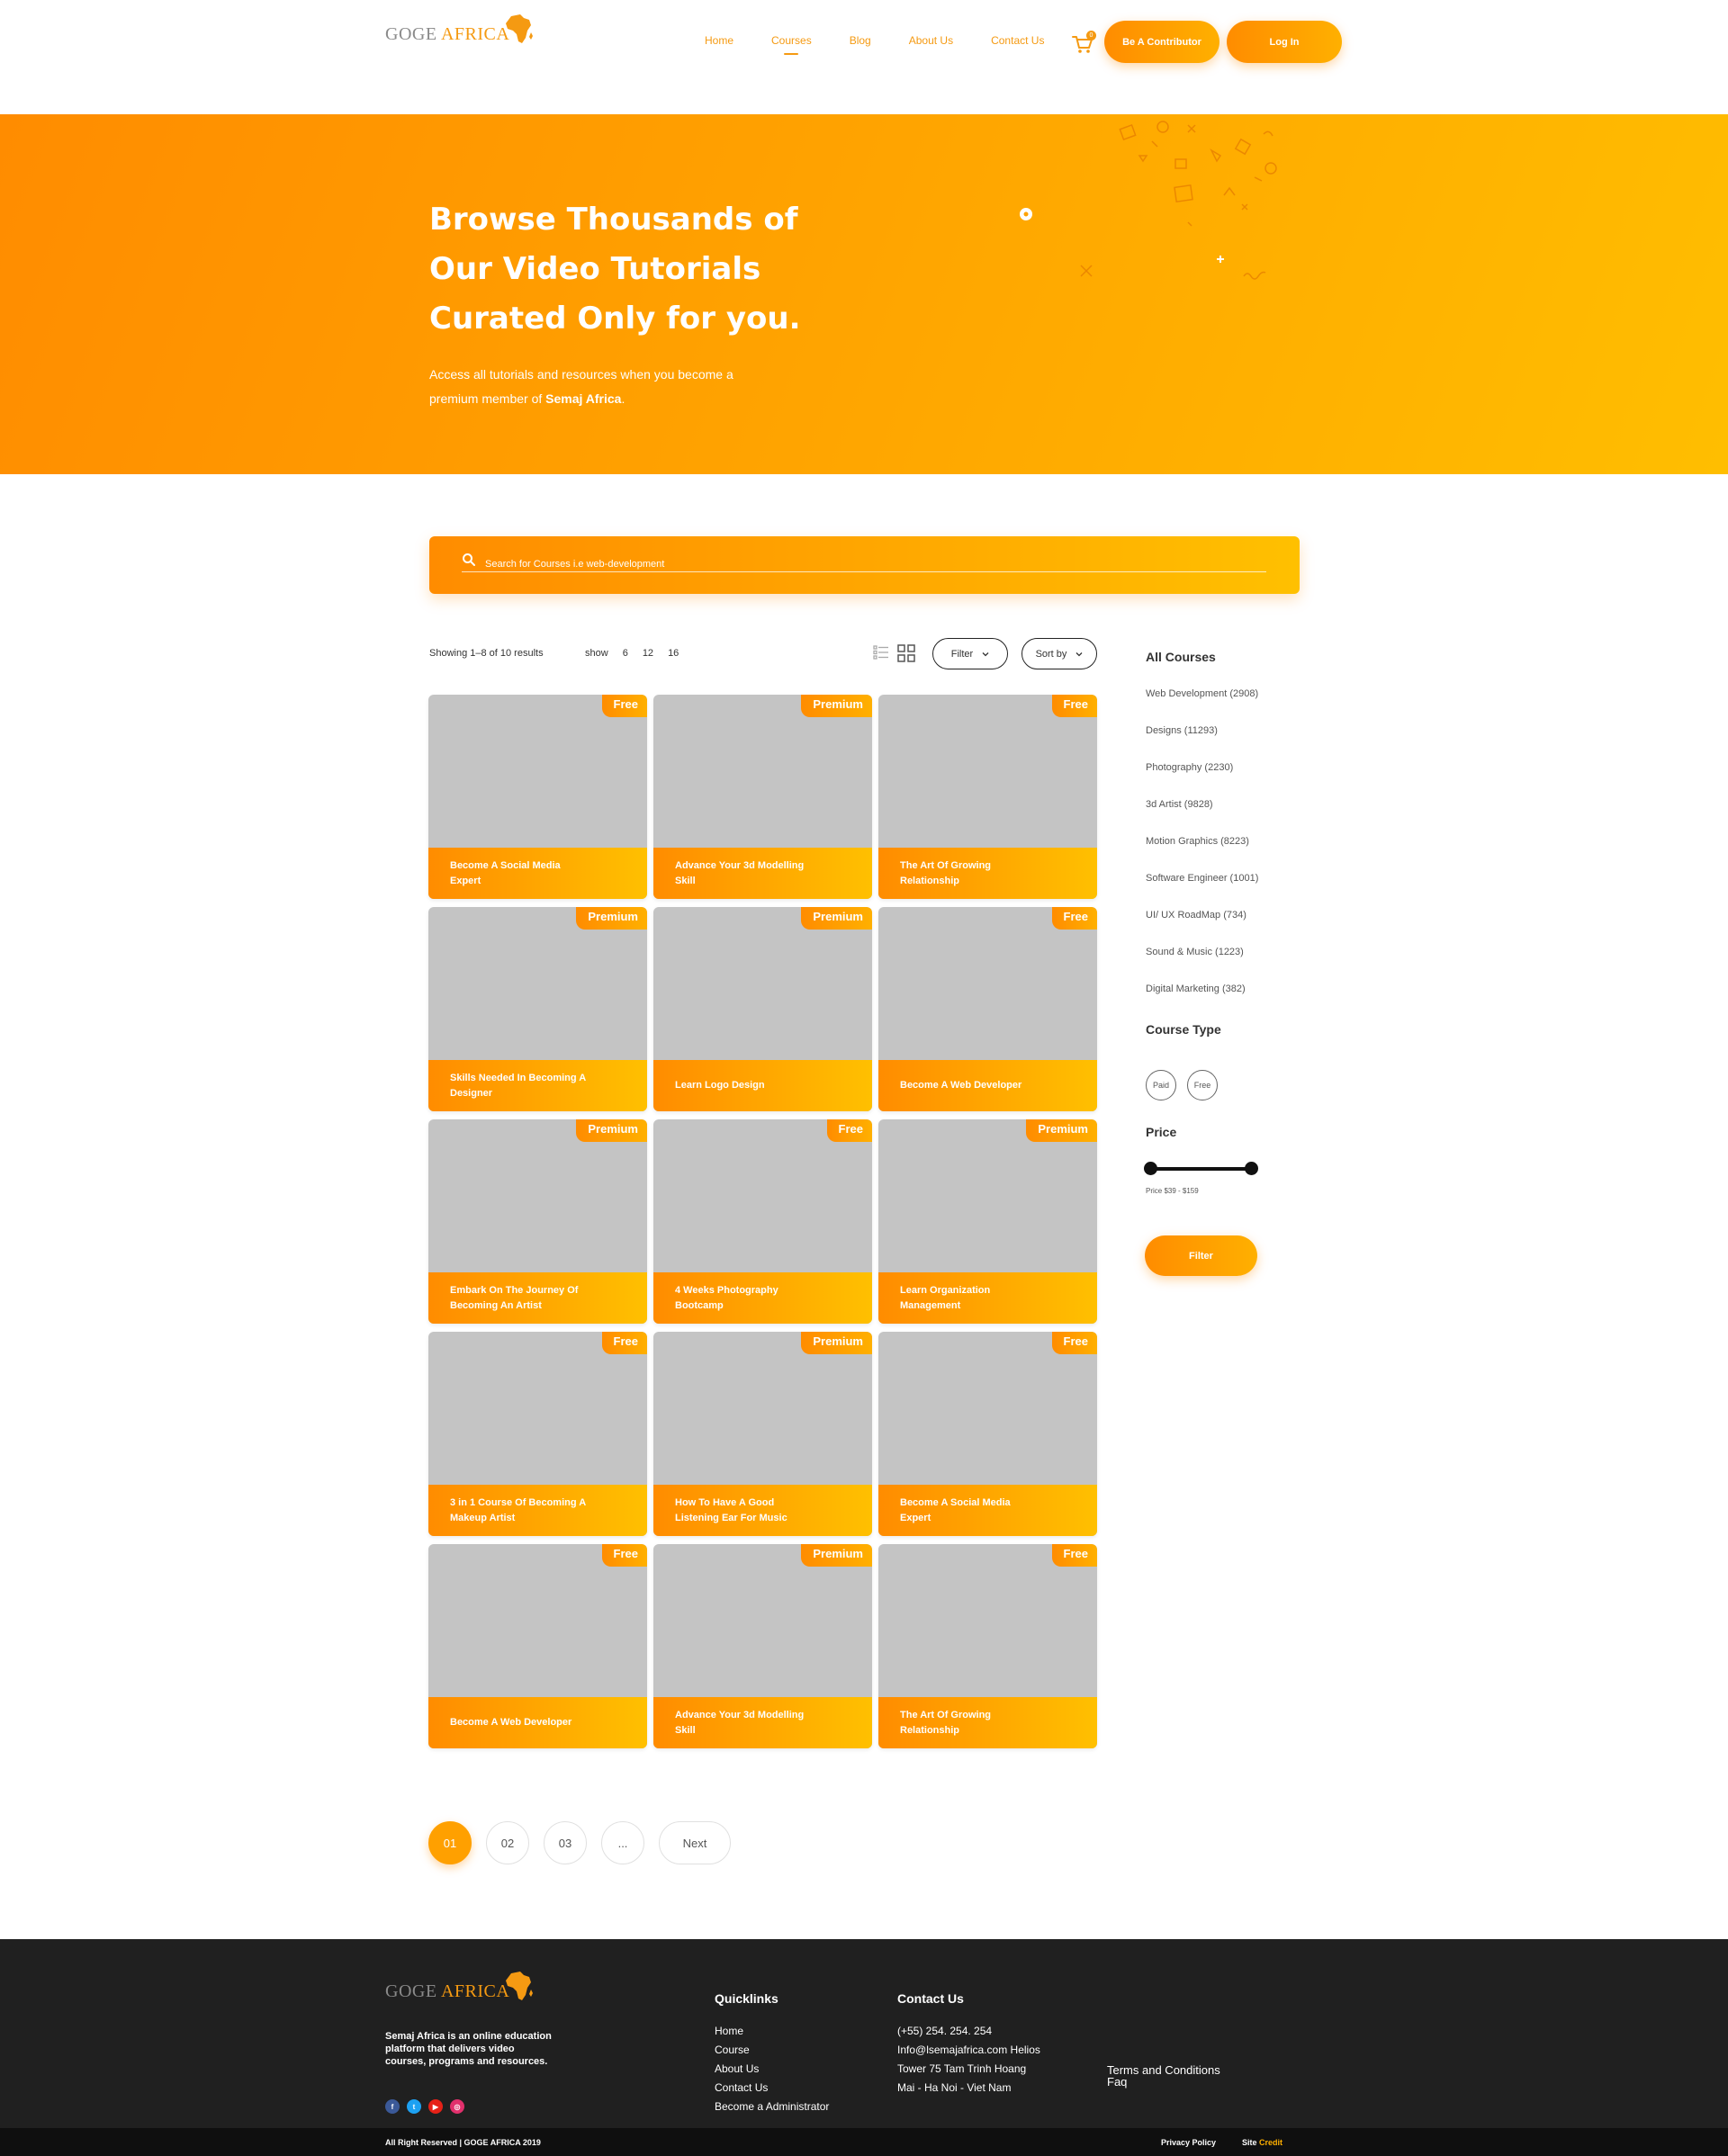 The width and height of the screenshot is (1728, 2156). I want to click on nav-blog: Blog, so click(861, 40).